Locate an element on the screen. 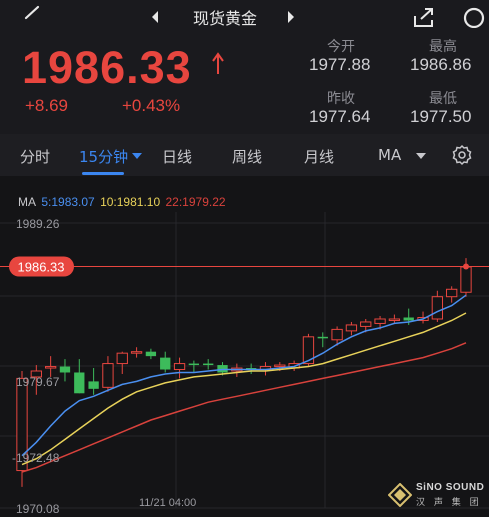 The width and height of the screenshot is (489, 517). indicator-dropdown-icon is located at coordinates (421, 156).